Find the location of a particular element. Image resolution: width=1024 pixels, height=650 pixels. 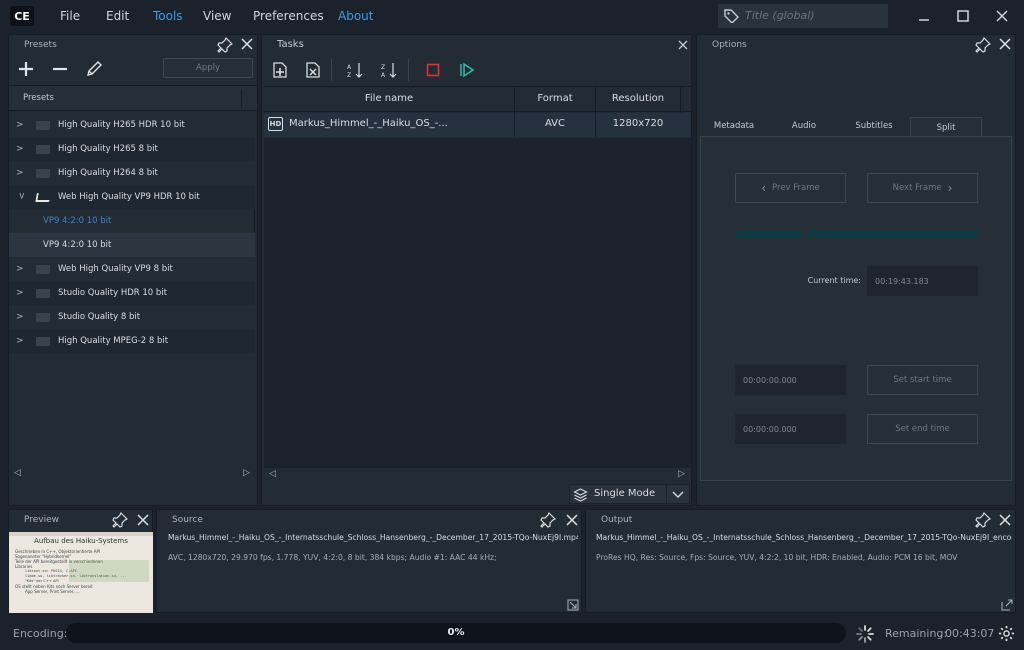

next-frame-button: Next Frame › is located at coordinates (922, 188).